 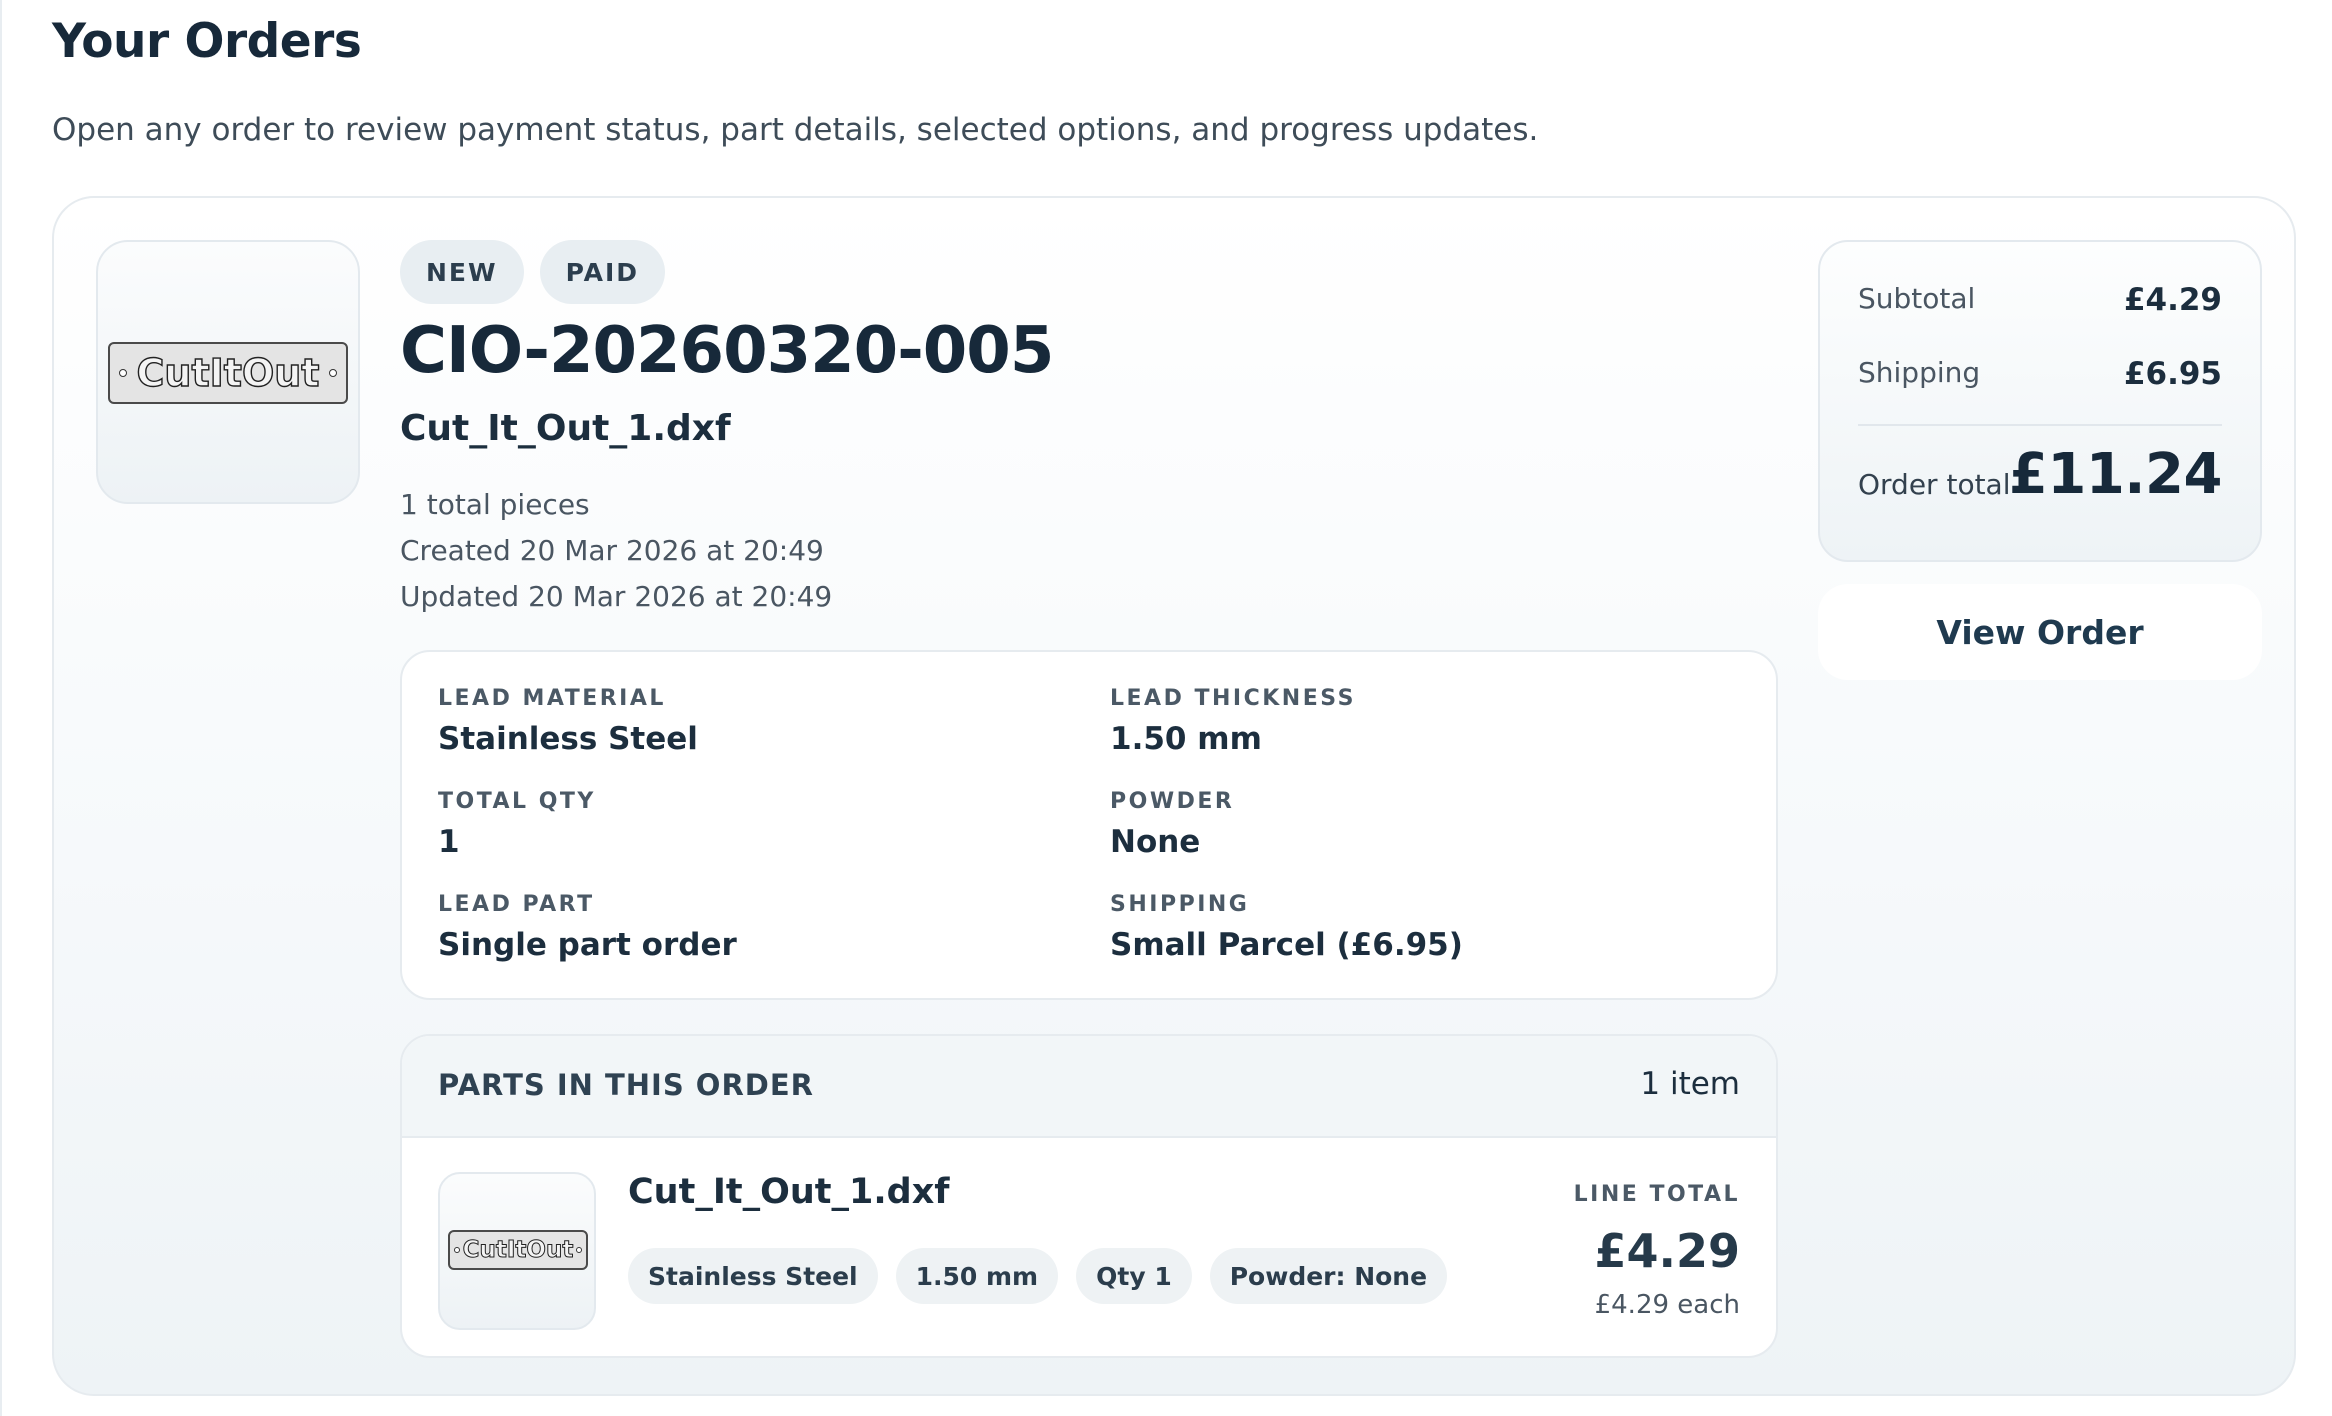 I want to click on chip-quantity: Qty 1, so click(x=1134, y=1276).